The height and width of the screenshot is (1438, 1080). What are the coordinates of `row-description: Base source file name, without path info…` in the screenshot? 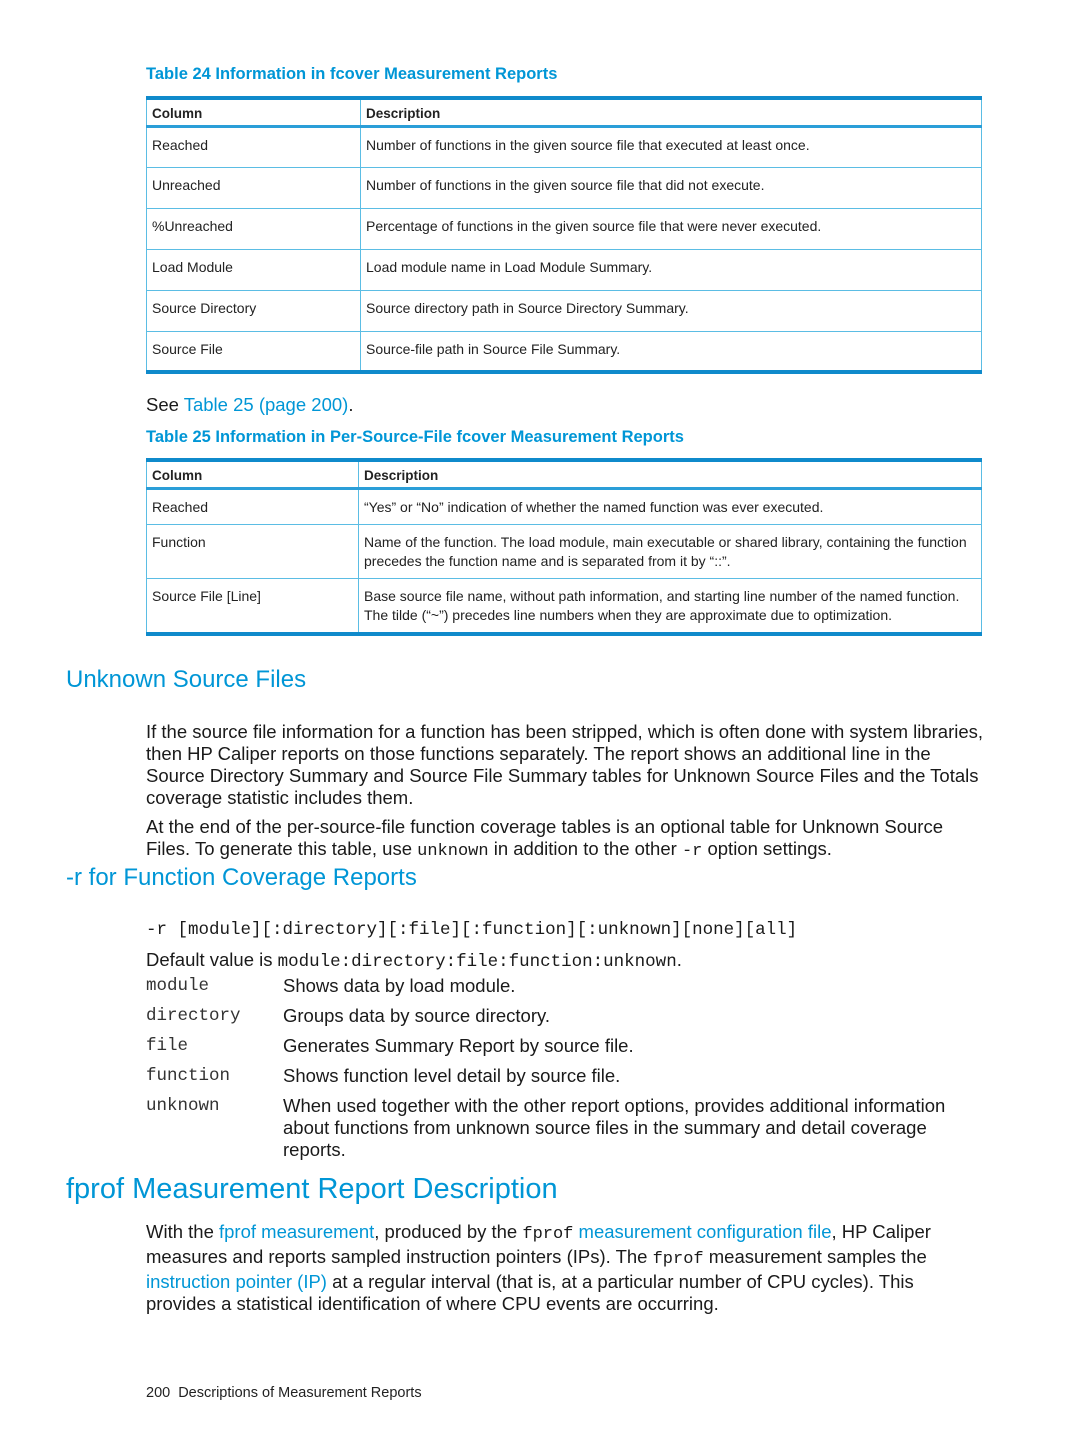 It's located at (670, 606).